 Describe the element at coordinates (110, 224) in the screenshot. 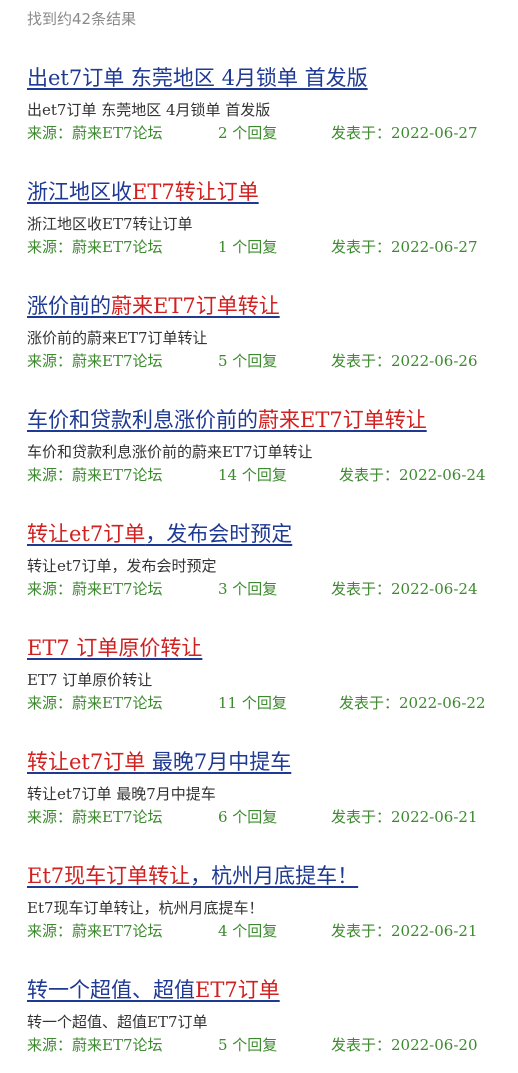

I see `result-snippet: 浙江地区收ET7转让订单` at that location.